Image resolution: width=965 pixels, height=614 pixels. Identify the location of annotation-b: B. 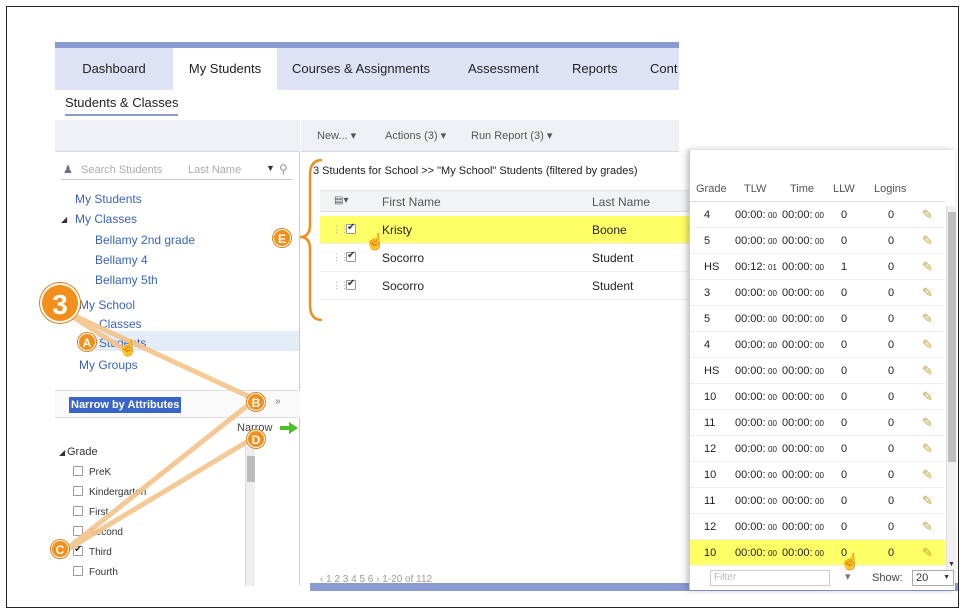
(256, 402).